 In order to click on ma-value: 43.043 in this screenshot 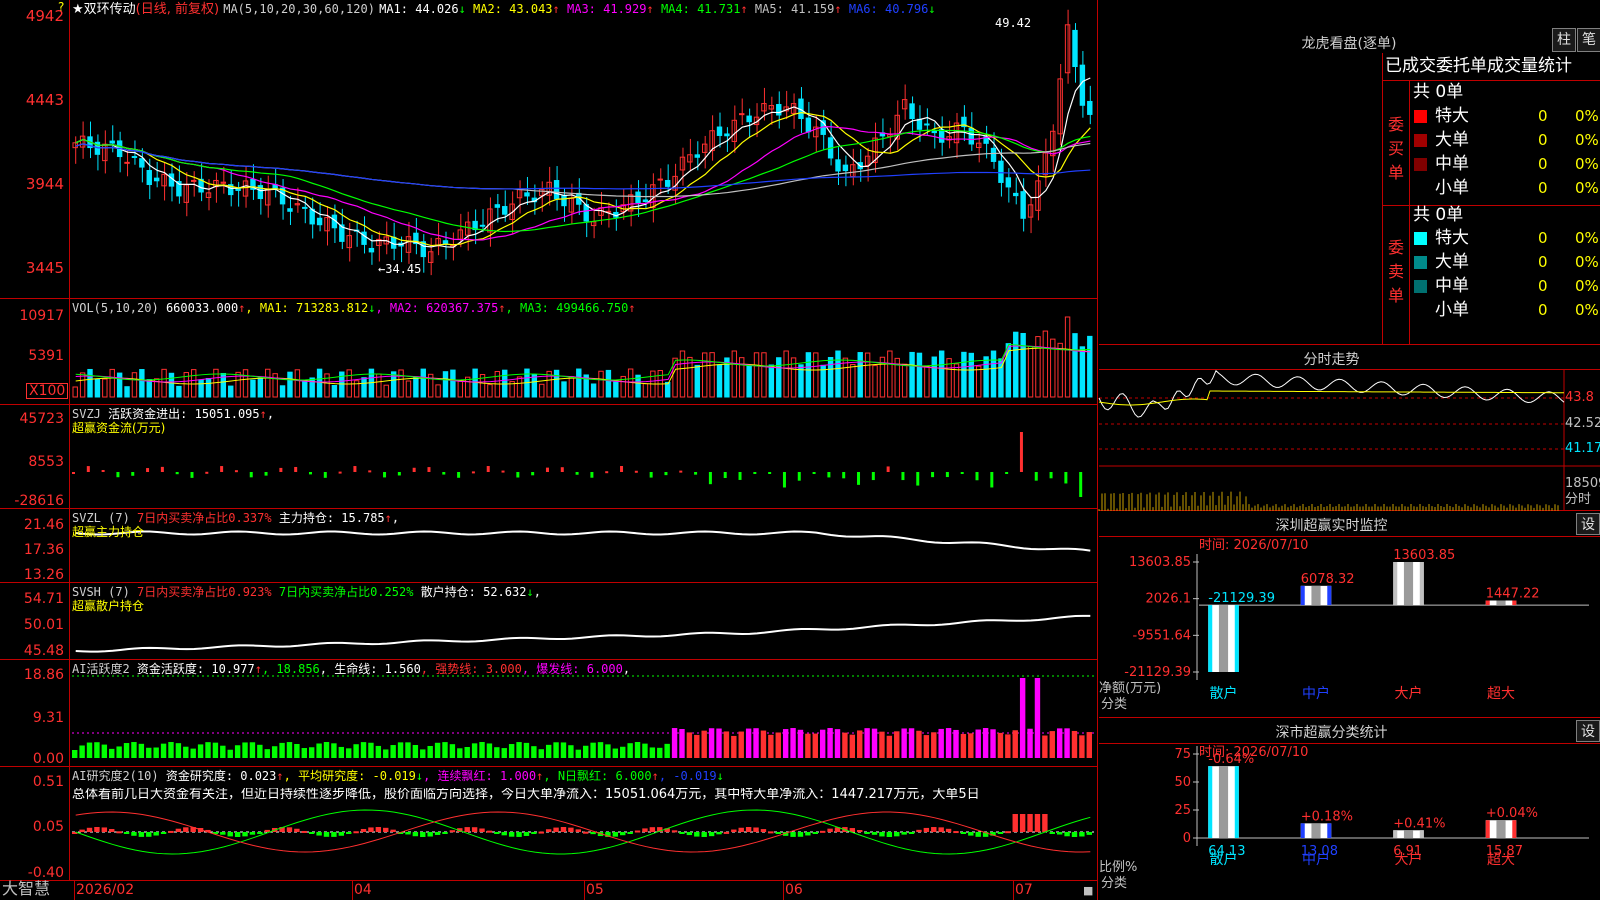, I will do `click(531, 9)`.